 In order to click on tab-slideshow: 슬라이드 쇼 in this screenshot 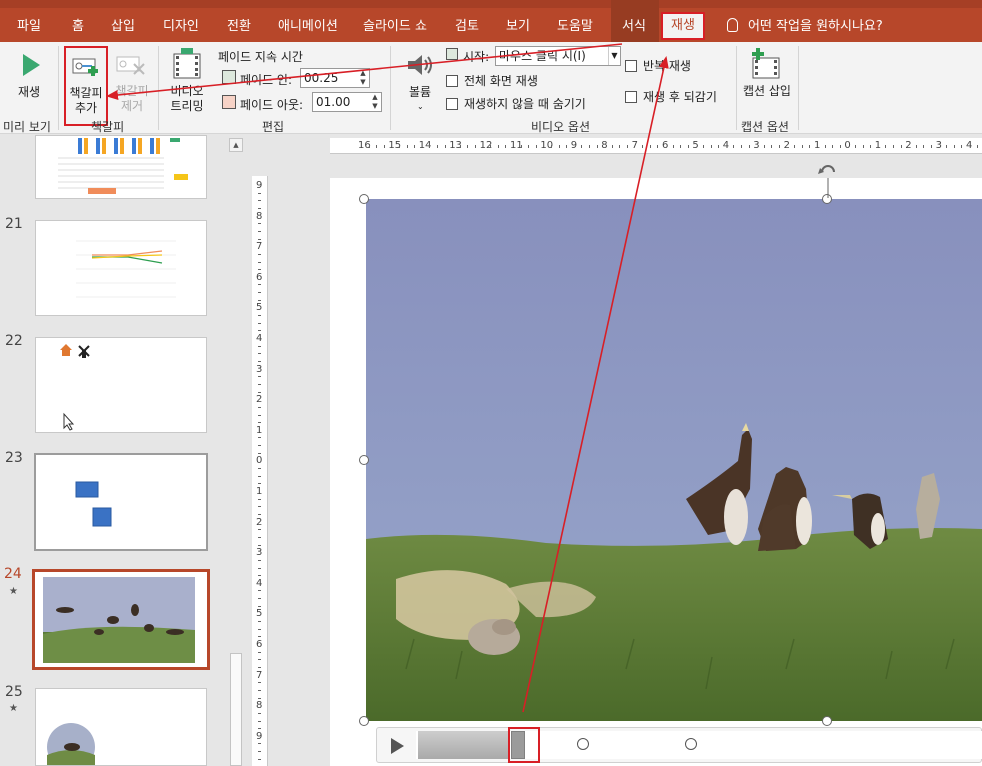, I will do `click(395, 27)`.